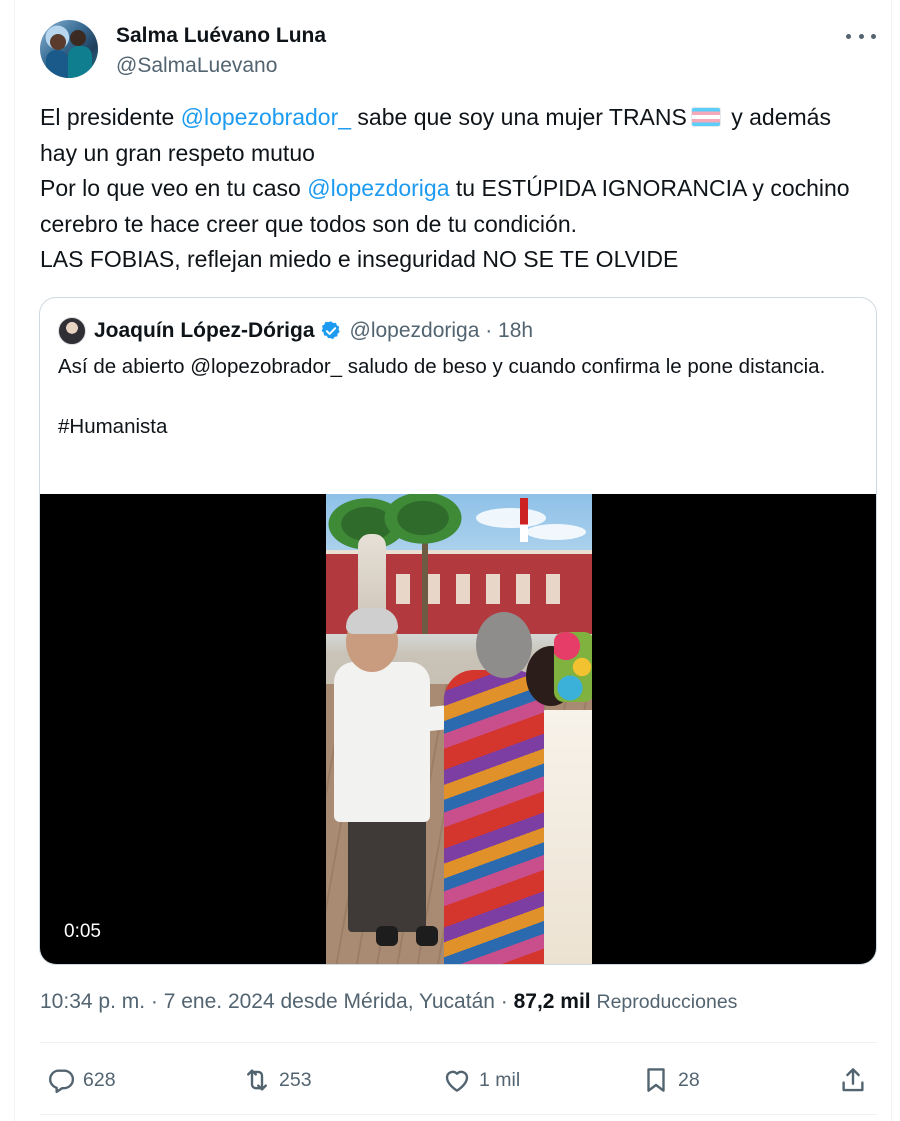 Image resolution: width=900 pixels, height=1121 pixels. I want to click on quoted-author-avatar, so click(72, 331).